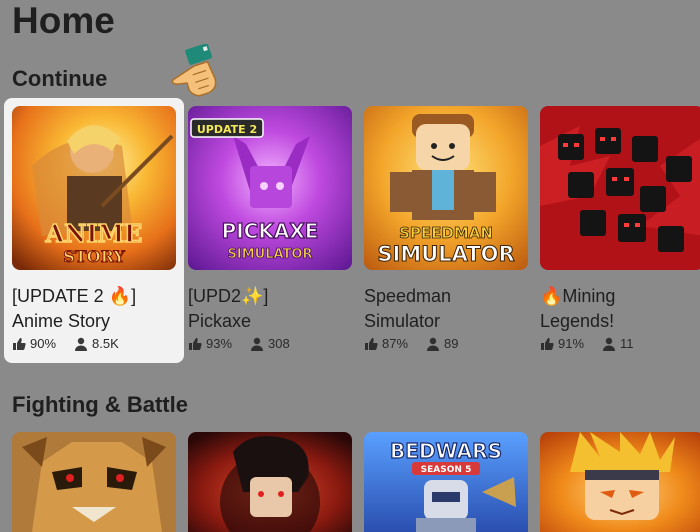 This screenshot has width=700, height=532. Describe the element at coordinates (219, 343) in the screenshot. I see `rating-text: 93%` at that location.